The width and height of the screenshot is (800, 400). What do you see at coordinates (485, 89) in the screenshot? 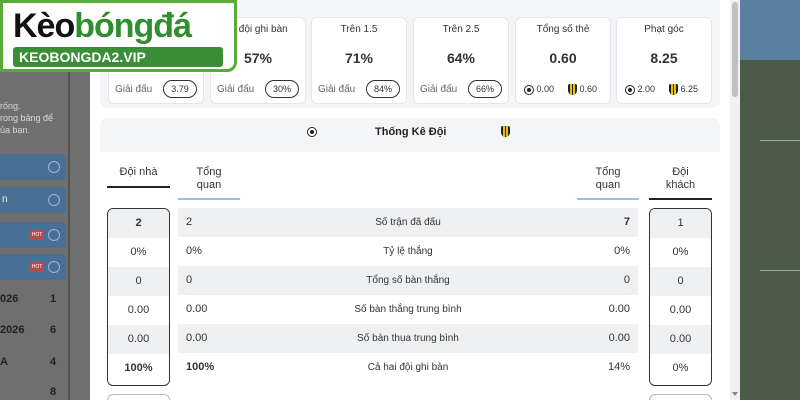
I see `stat-pill: 66%` at bounding box center [485, 89].